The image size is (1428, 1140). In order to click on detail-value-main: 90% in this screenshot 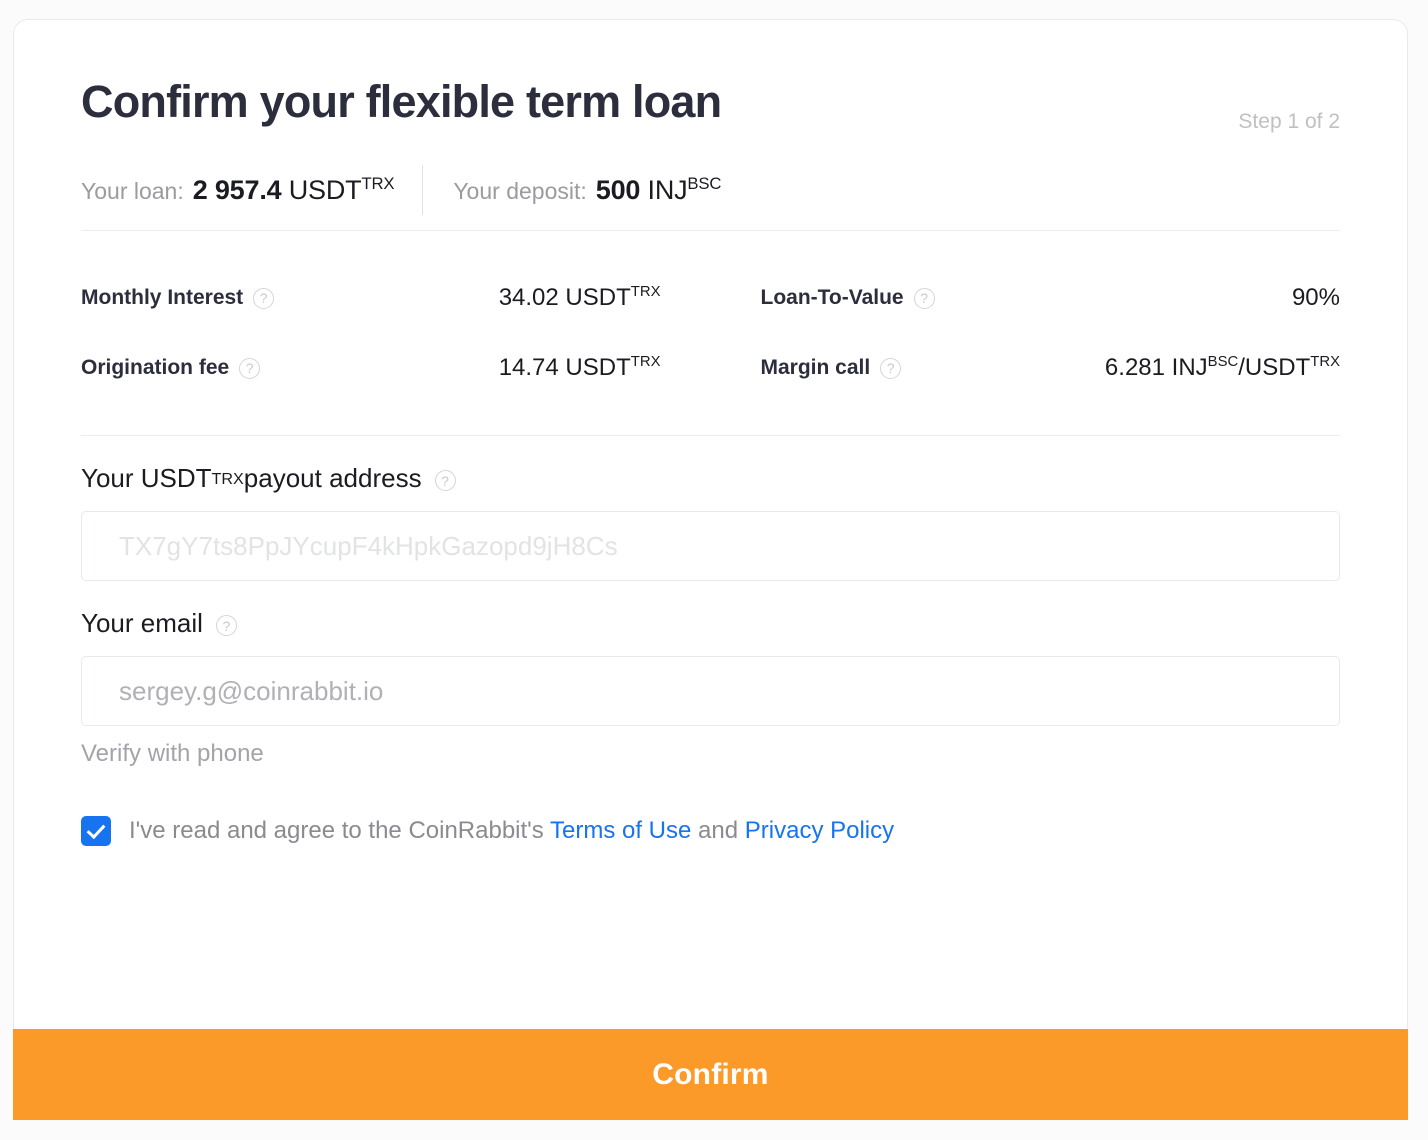, I will do `click(1315, 297)`.